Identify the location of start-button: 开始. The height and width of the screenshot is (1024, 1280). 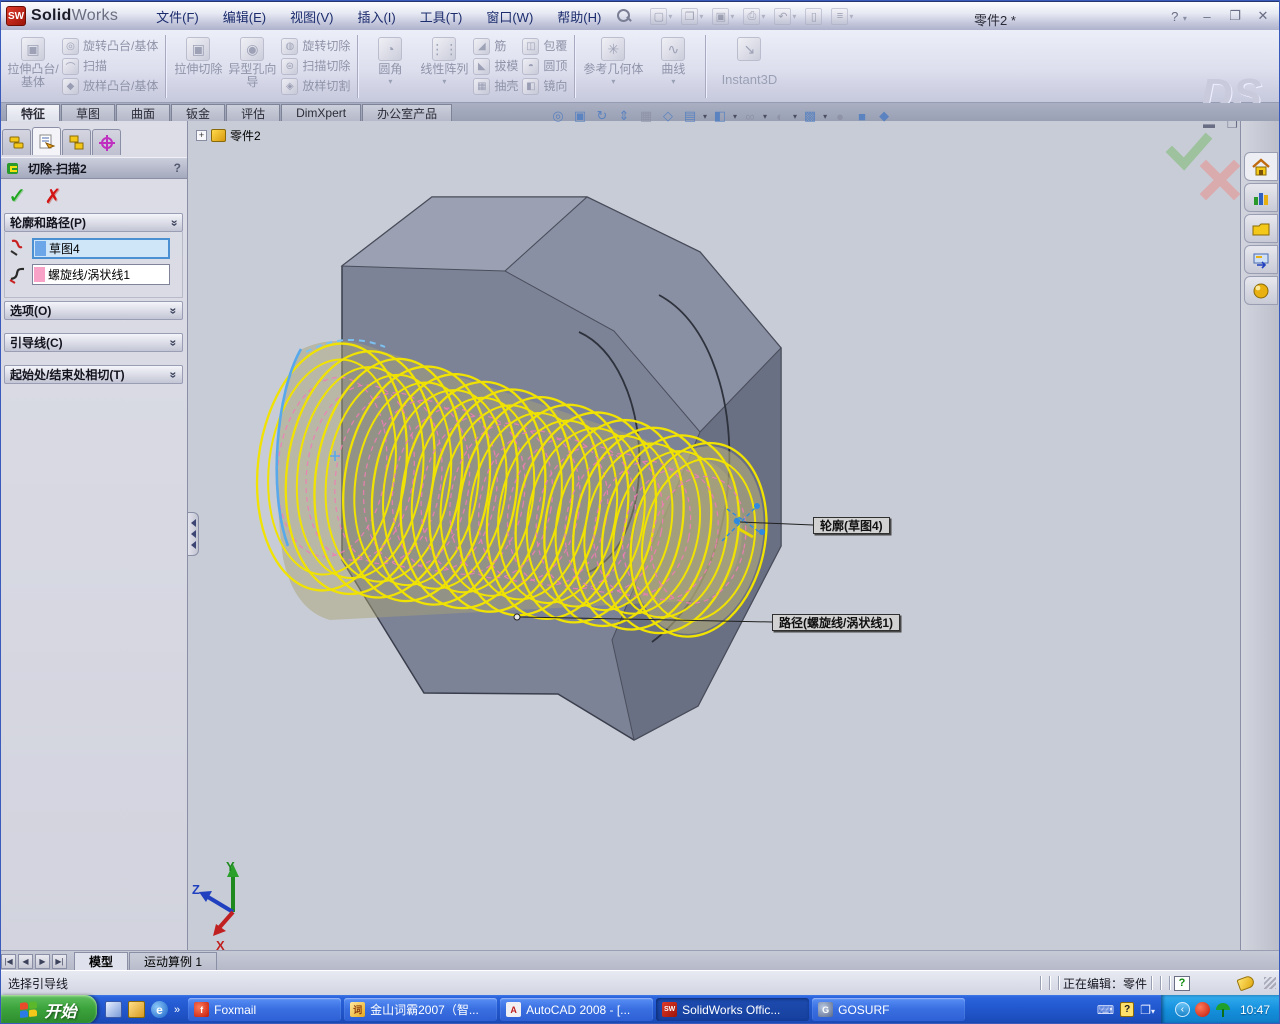
(48, 1009).